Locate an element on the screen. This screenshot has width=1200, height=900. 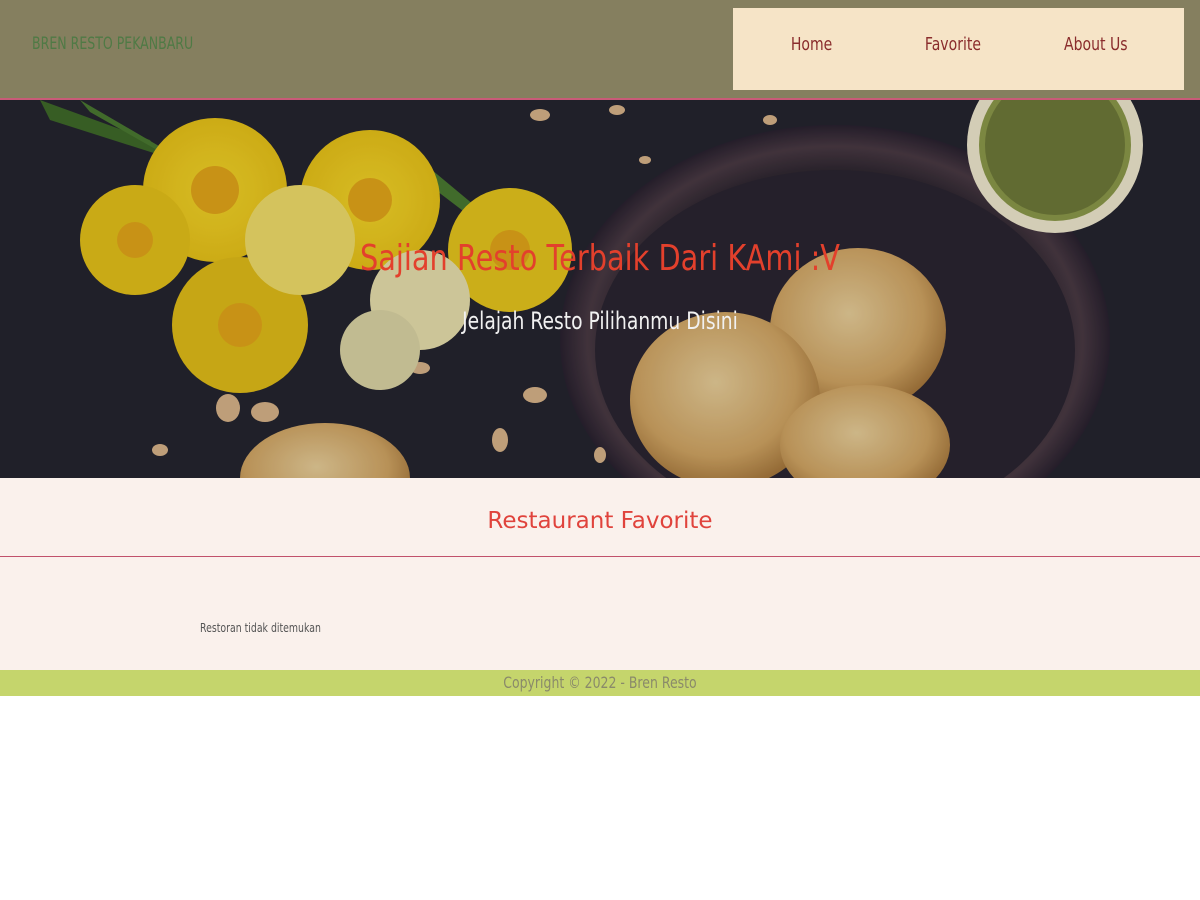
footer: Copyright © 2022 - Bren Resto is located at coordinates (600, 683).